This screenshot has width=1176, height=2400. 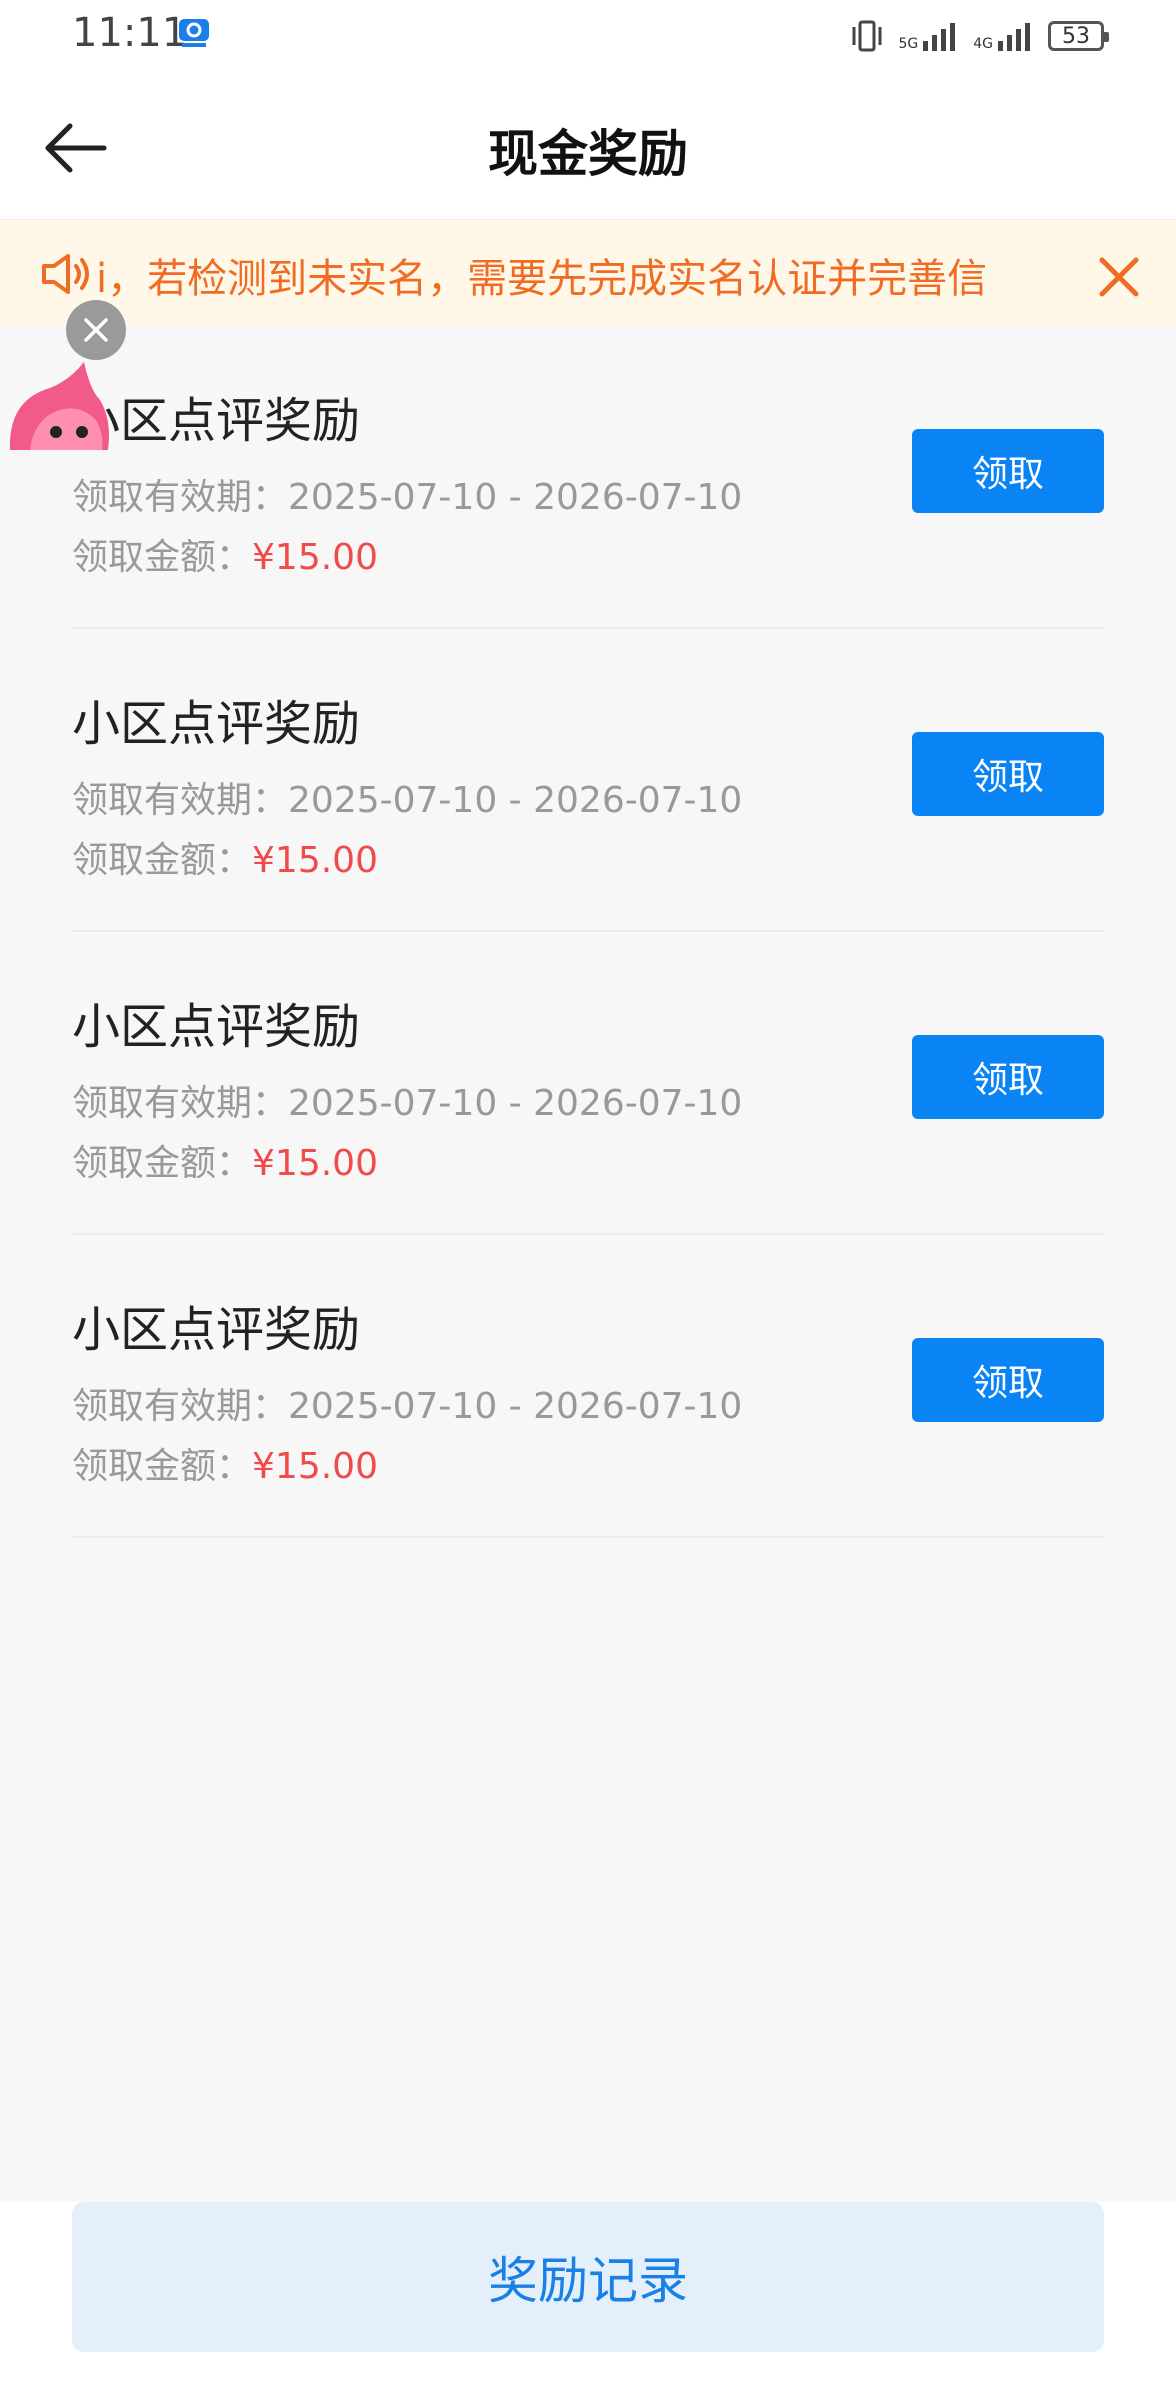 What do you see at coordinates (1119, 277) in the screenshot?
I see `notice-close-icon` at bounding box center [1119, 277].